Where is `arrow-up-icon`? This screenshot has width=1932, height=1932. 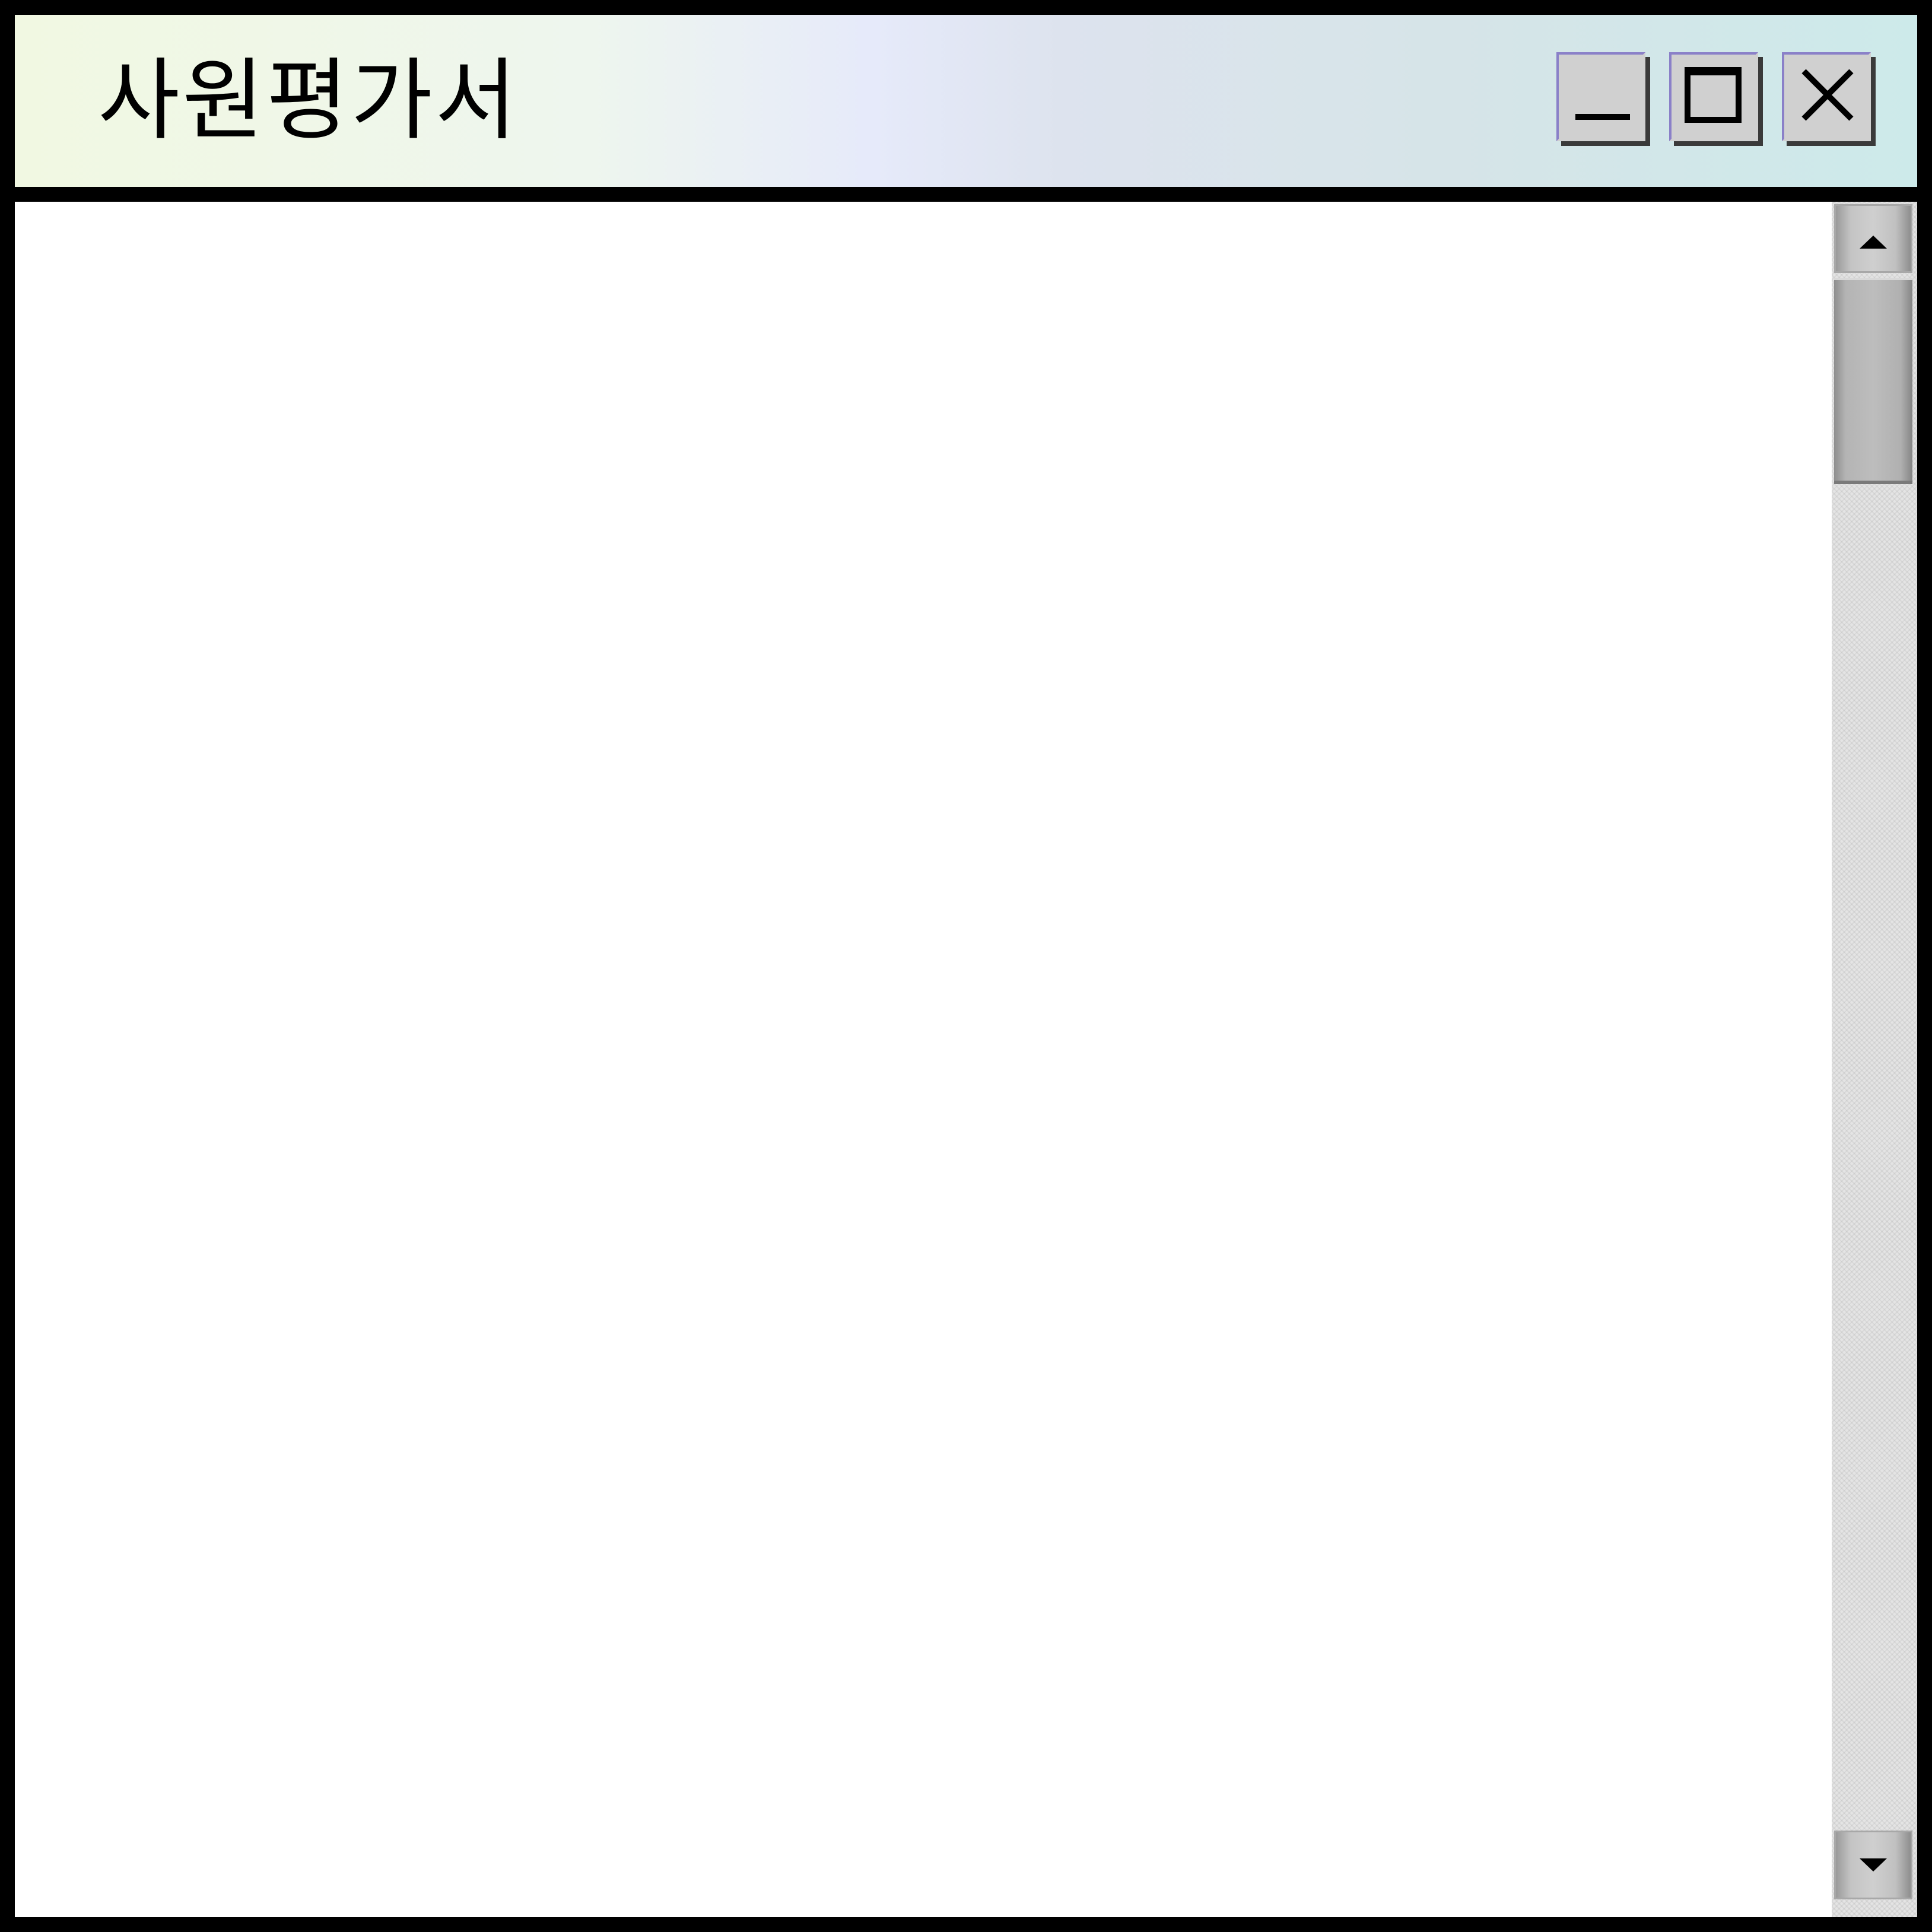
arrow-up-icon is located at coordinates (1873, 242).